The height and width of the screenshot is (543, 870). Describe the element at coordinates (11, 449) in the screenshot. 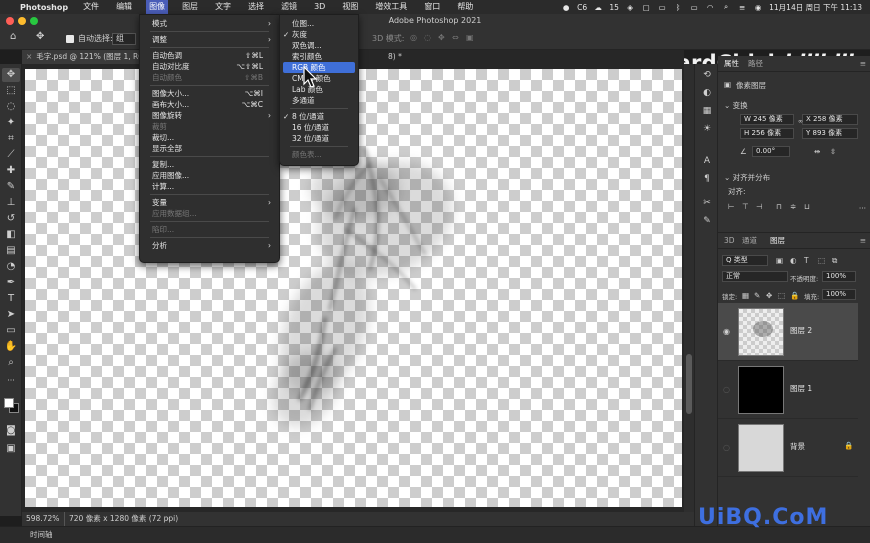

I see `screen-mode-icon: ▣` at that location.